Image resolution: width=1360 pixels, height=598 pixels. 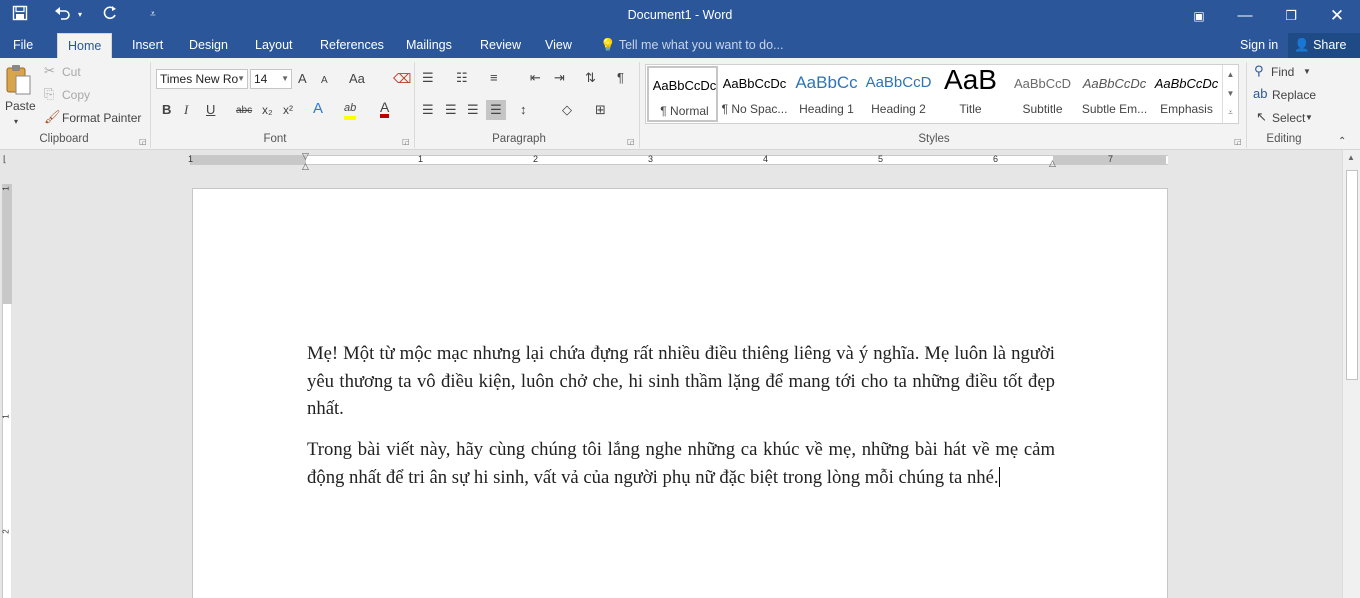 I want to click on styles-scroll: ▲ ▼ ⩡, so click(x=1230, y=94).